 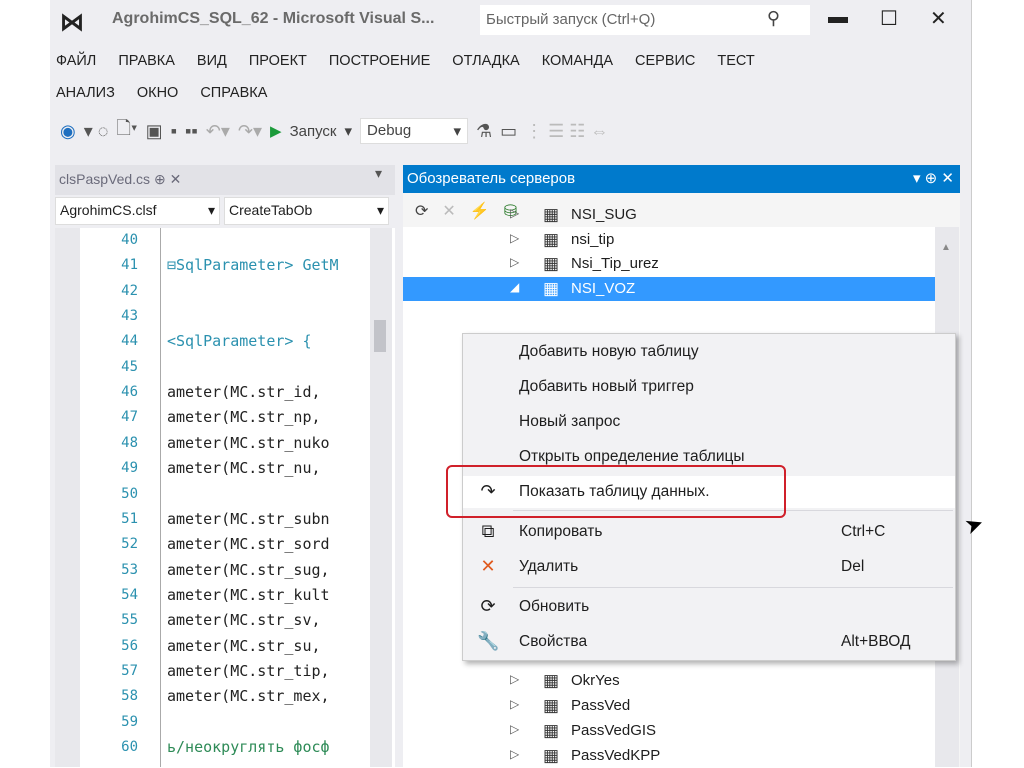 What do you see at coordinates (146, 61) in the screenshot?
I see `menu-item: ПРАВКА` at bounding box center [146, 61].